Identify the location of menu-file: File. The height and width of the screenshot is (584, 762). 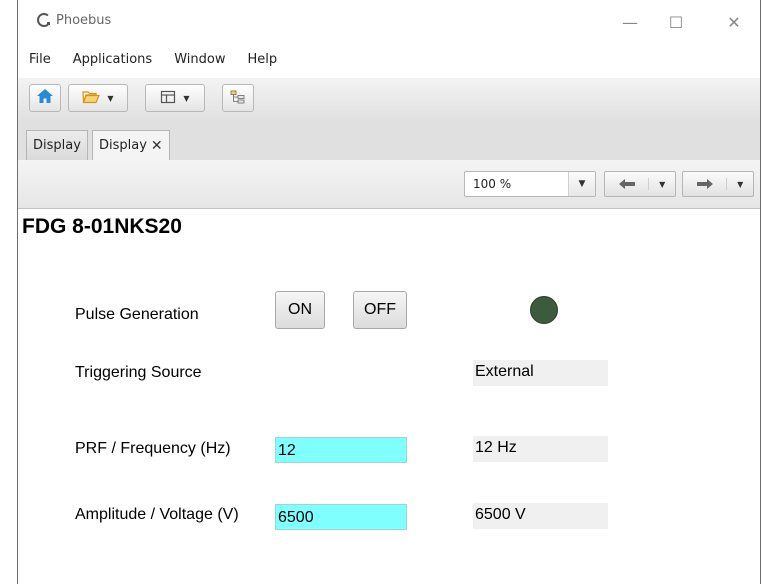
(40, 60).